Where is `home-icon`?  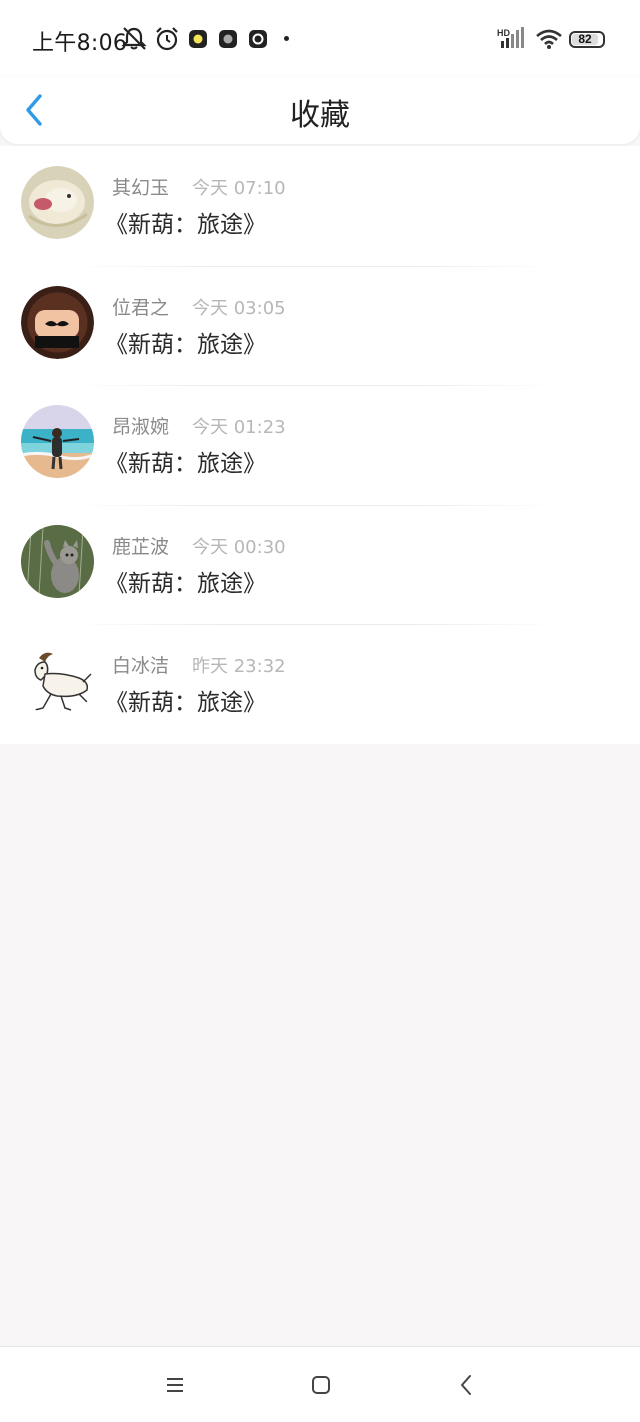
home-icon is located at coordinates (321, 1385).